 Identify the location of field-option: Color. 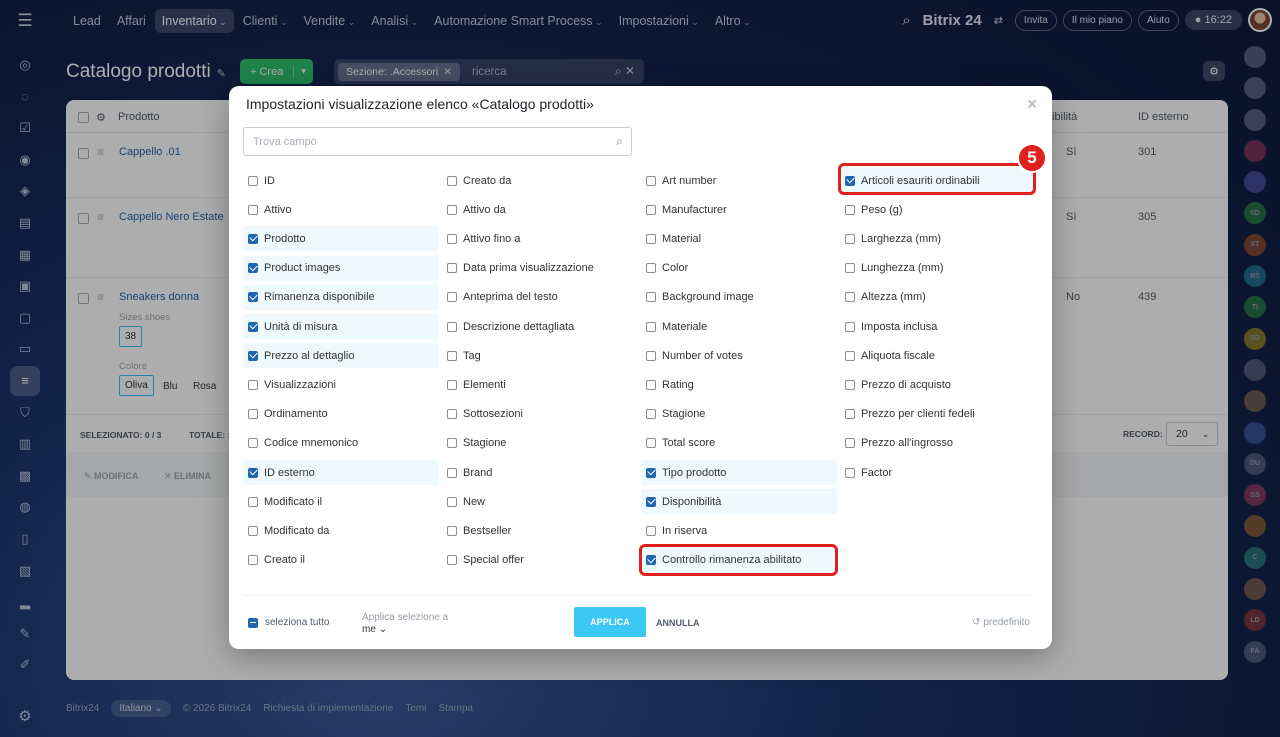
(739, 268).